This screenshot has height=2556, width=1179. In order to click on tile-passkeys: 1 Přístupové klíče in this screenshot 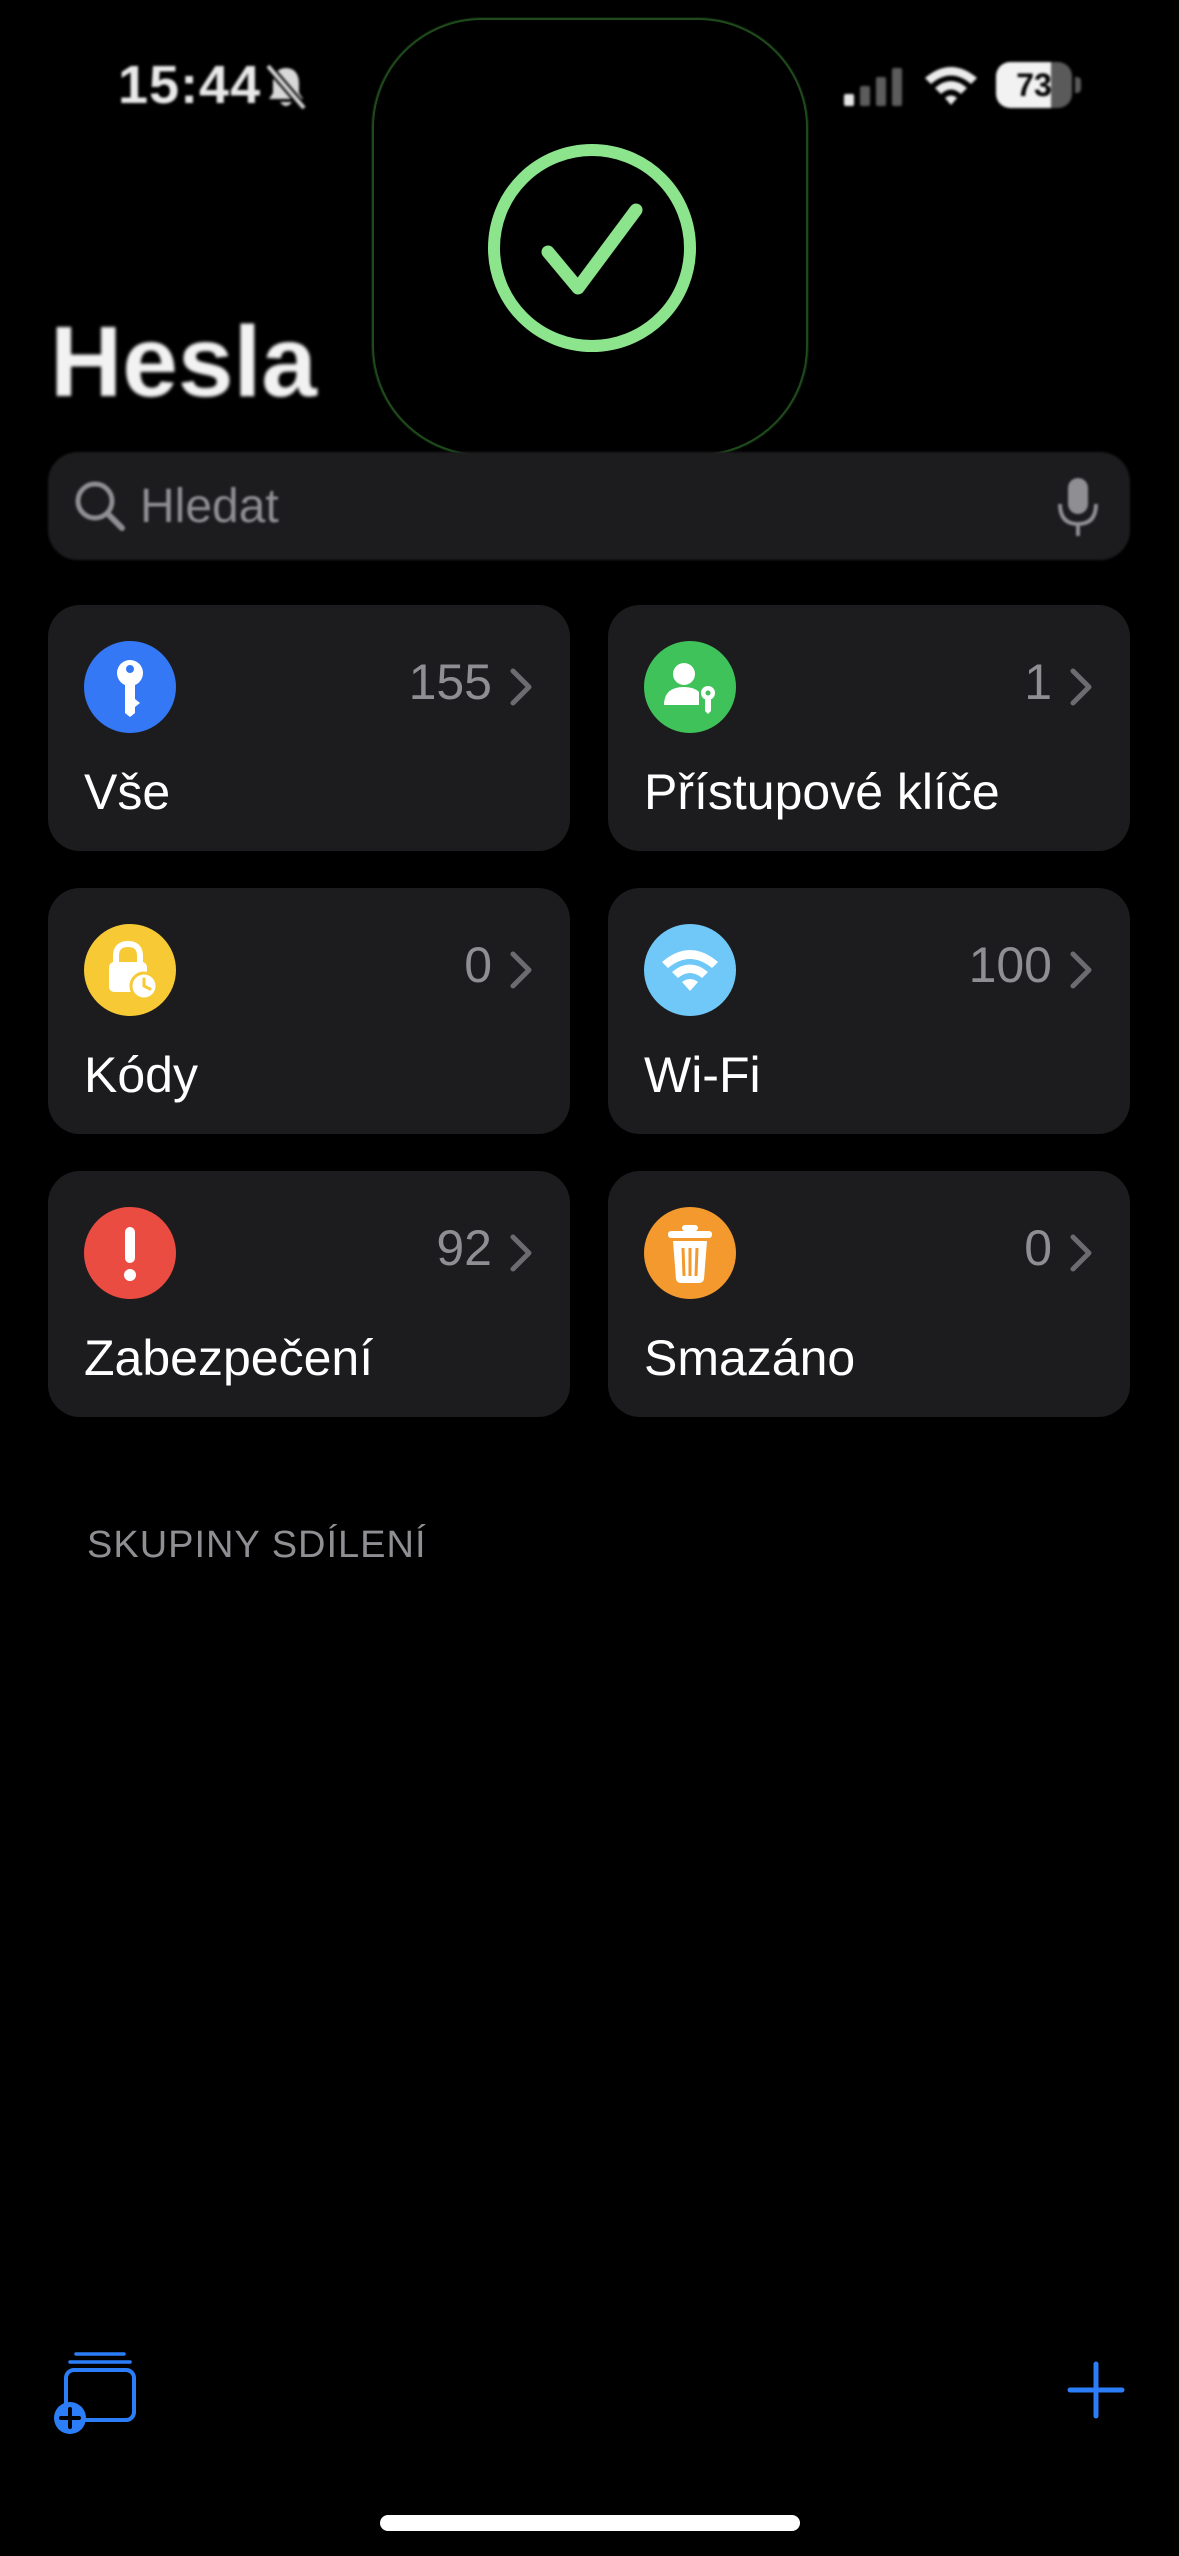, I will do `click(869, 728)`.